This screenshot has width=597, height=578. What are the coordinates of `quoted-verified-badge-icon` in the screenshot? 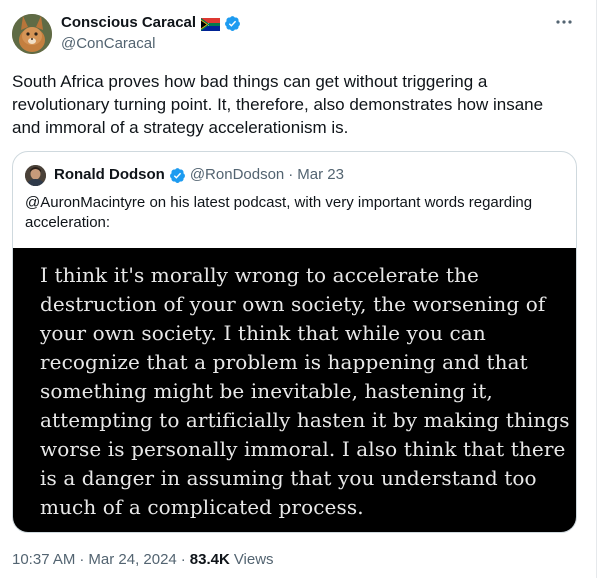 It's located at (177, 175).